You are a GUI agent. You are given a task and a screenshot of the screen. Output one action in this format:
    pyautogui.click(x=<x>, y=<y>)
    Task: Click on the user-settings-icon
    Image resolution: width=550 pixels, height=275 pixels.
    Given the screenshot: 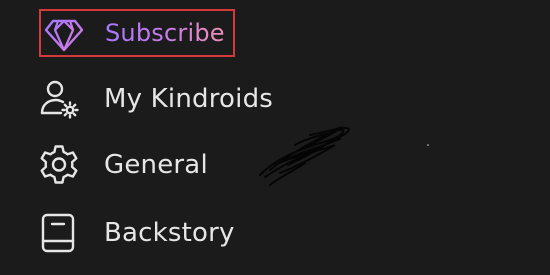 What is the action you would take?
    pyautogui.click(x=59, y=99)
    